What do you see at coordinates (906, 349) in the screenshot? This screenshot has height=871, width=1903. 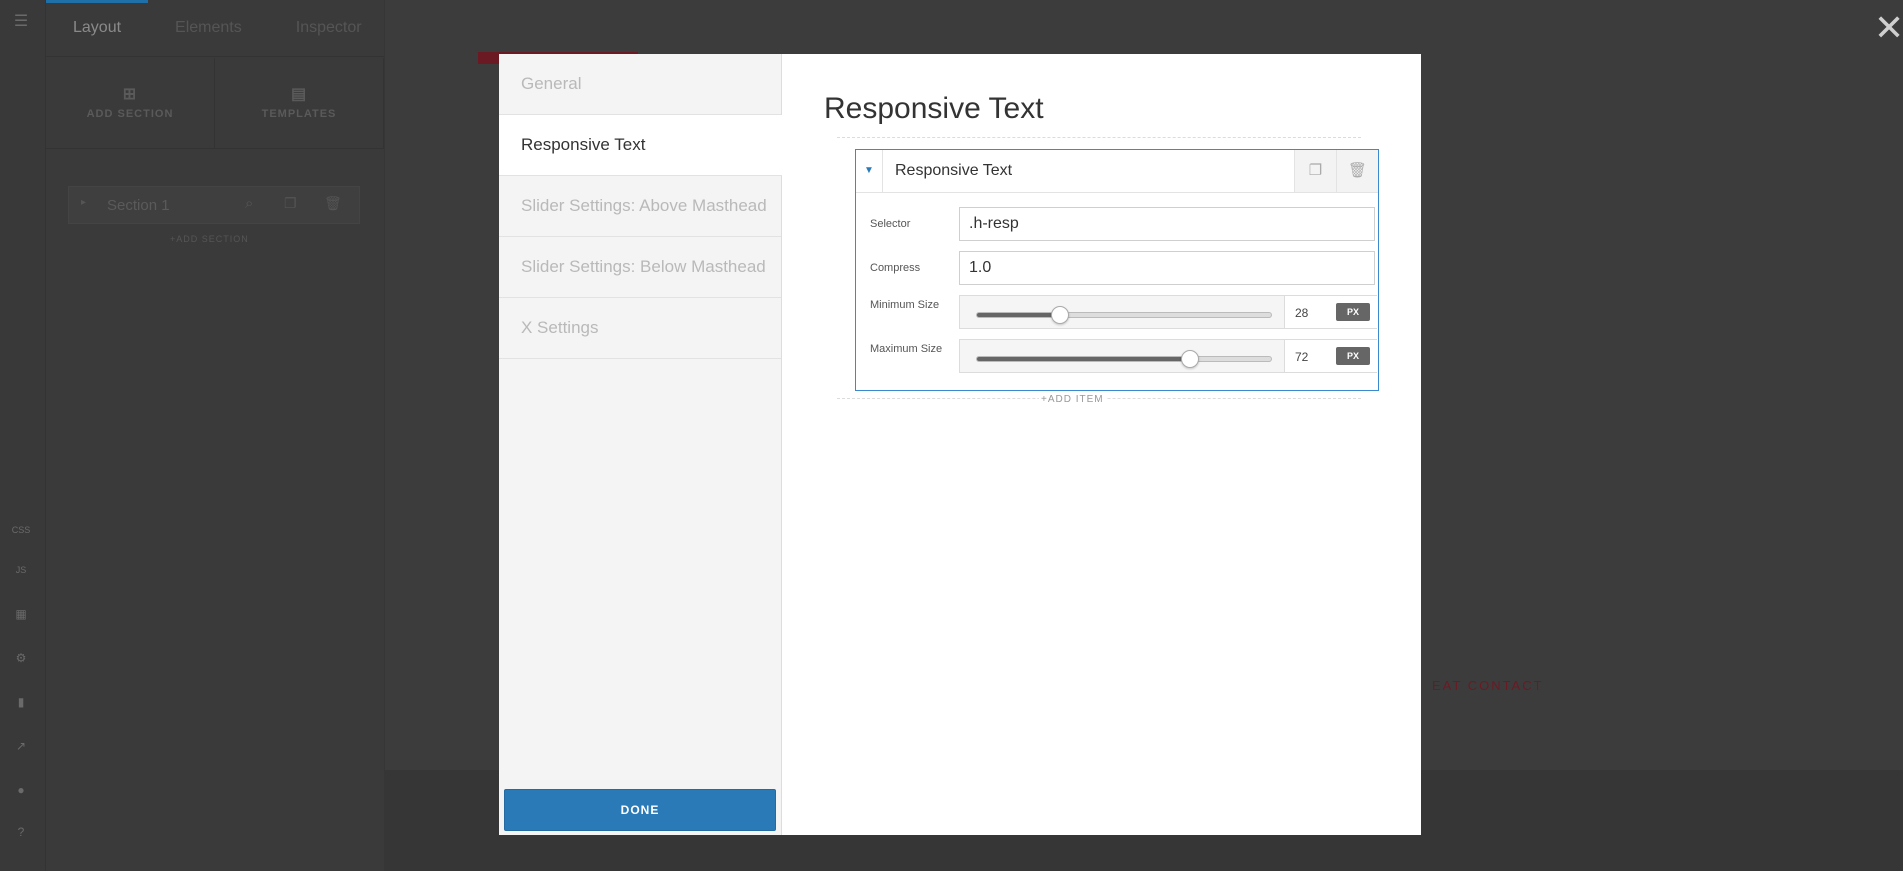 I see `max-size-label: Maximum Size` at bounding box center [906, 349].